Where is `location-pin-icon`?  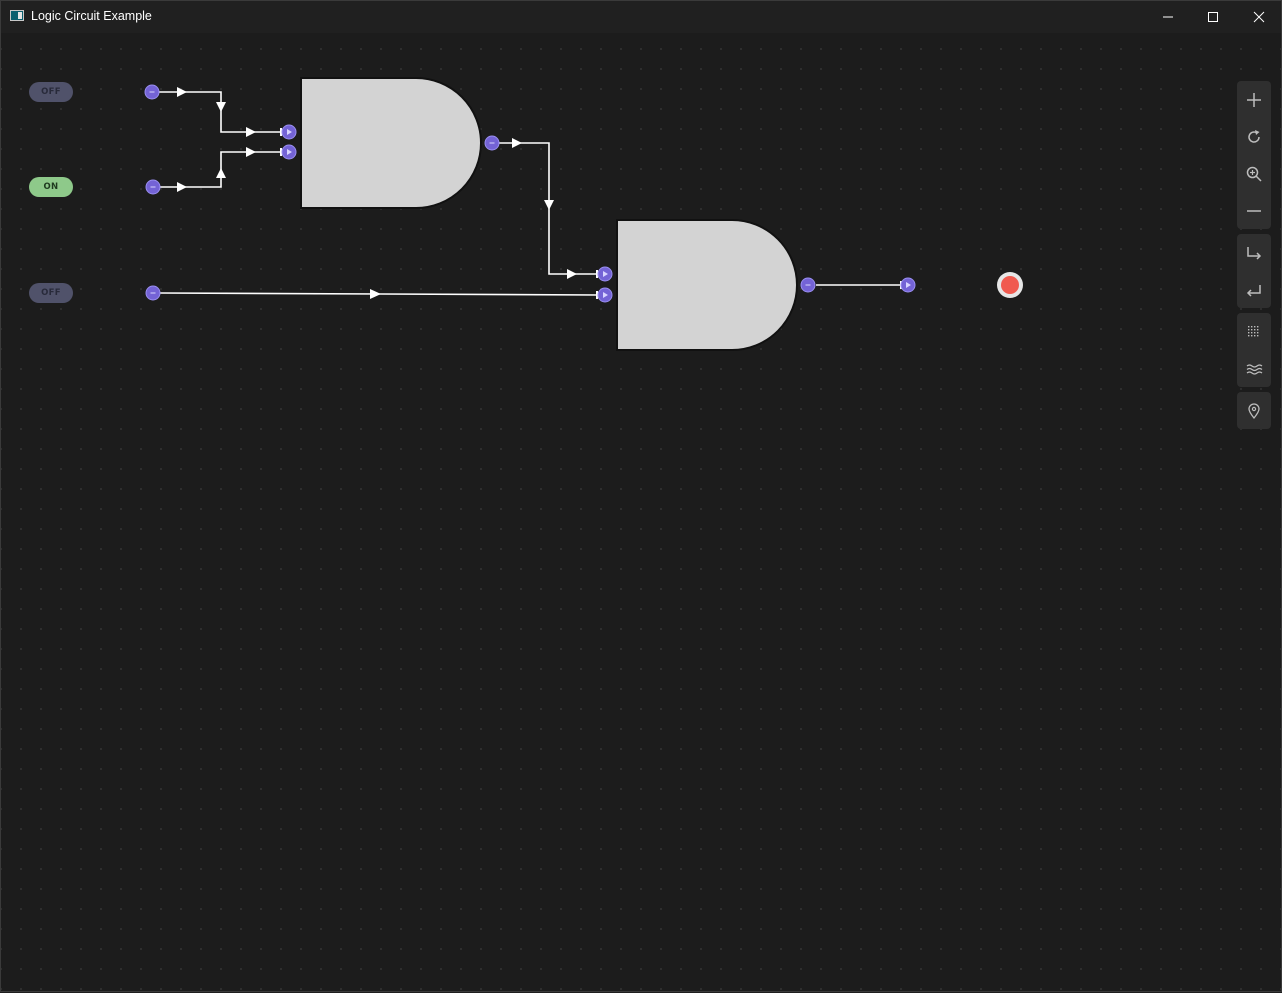
location-pin-icon is located at coordinates (1254, 410).